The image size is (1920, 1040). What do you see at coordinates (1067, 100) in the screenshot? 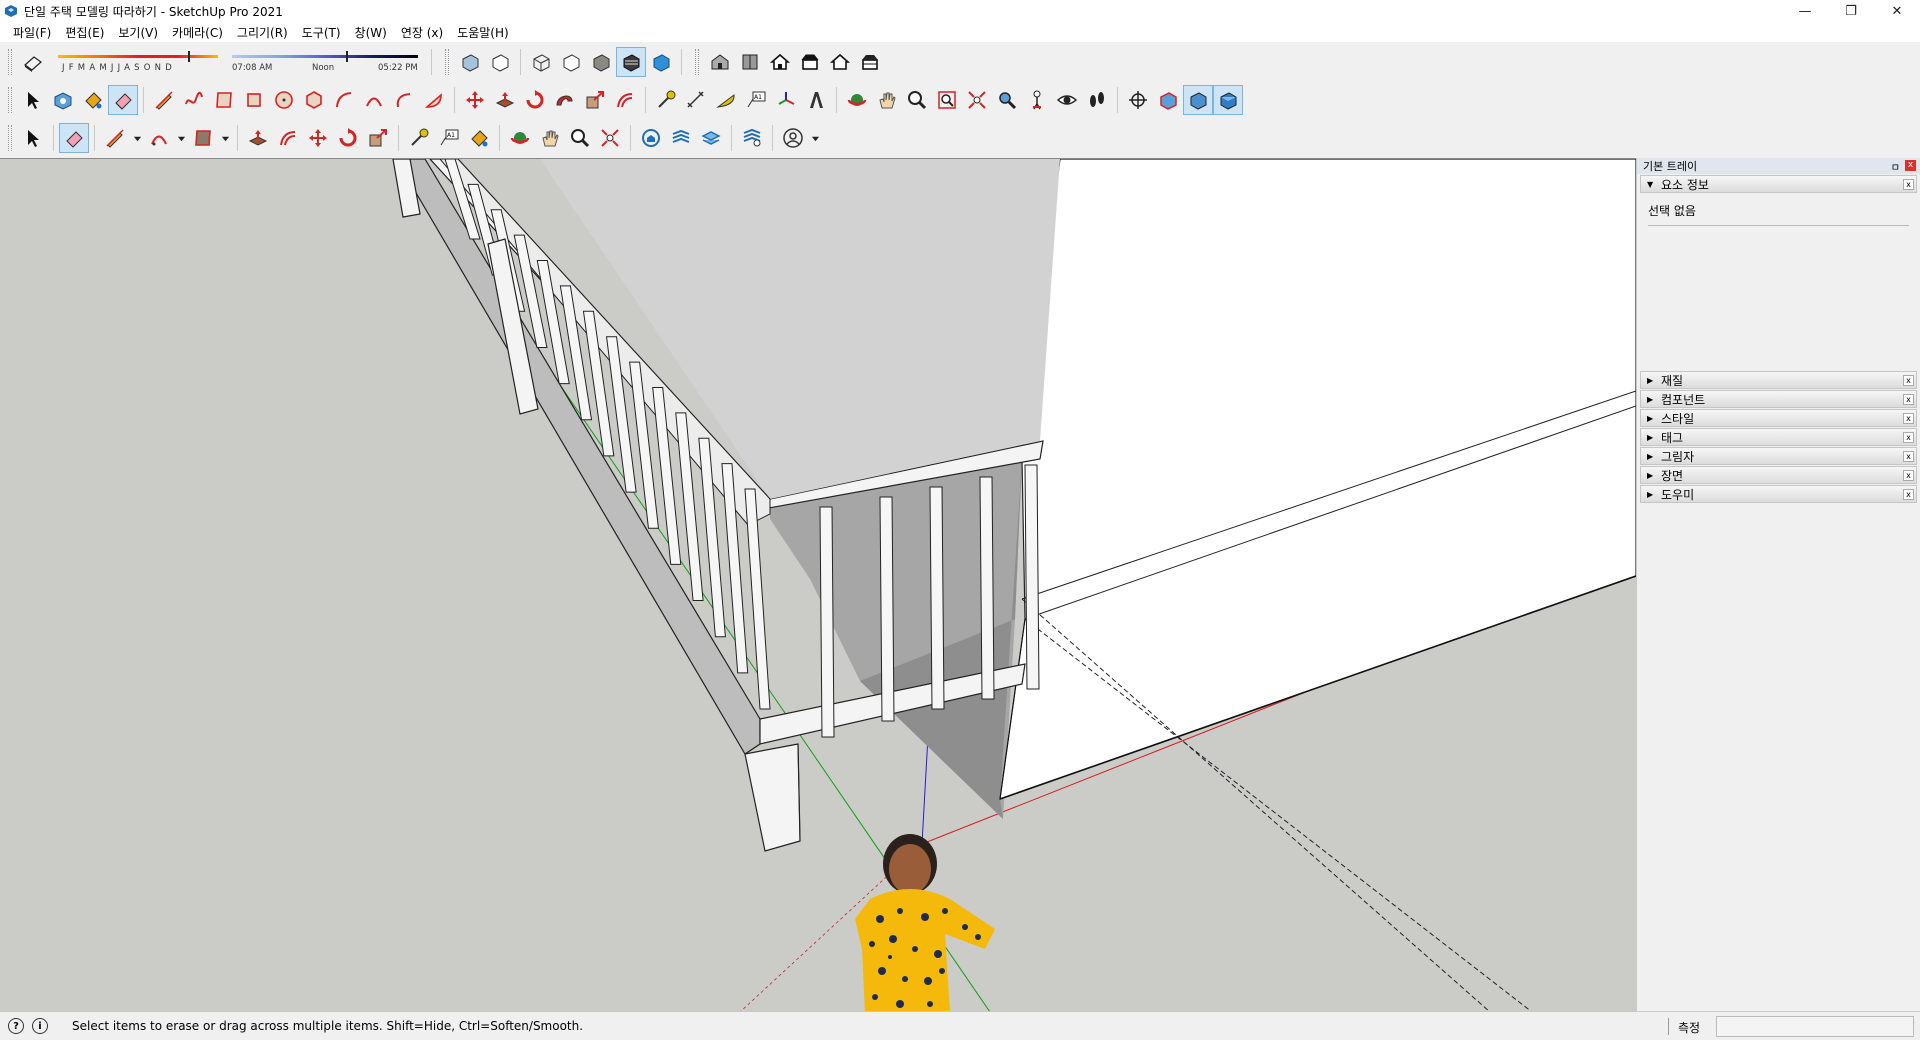
I see `look-around-icon` at bounding box center [1067, 100].